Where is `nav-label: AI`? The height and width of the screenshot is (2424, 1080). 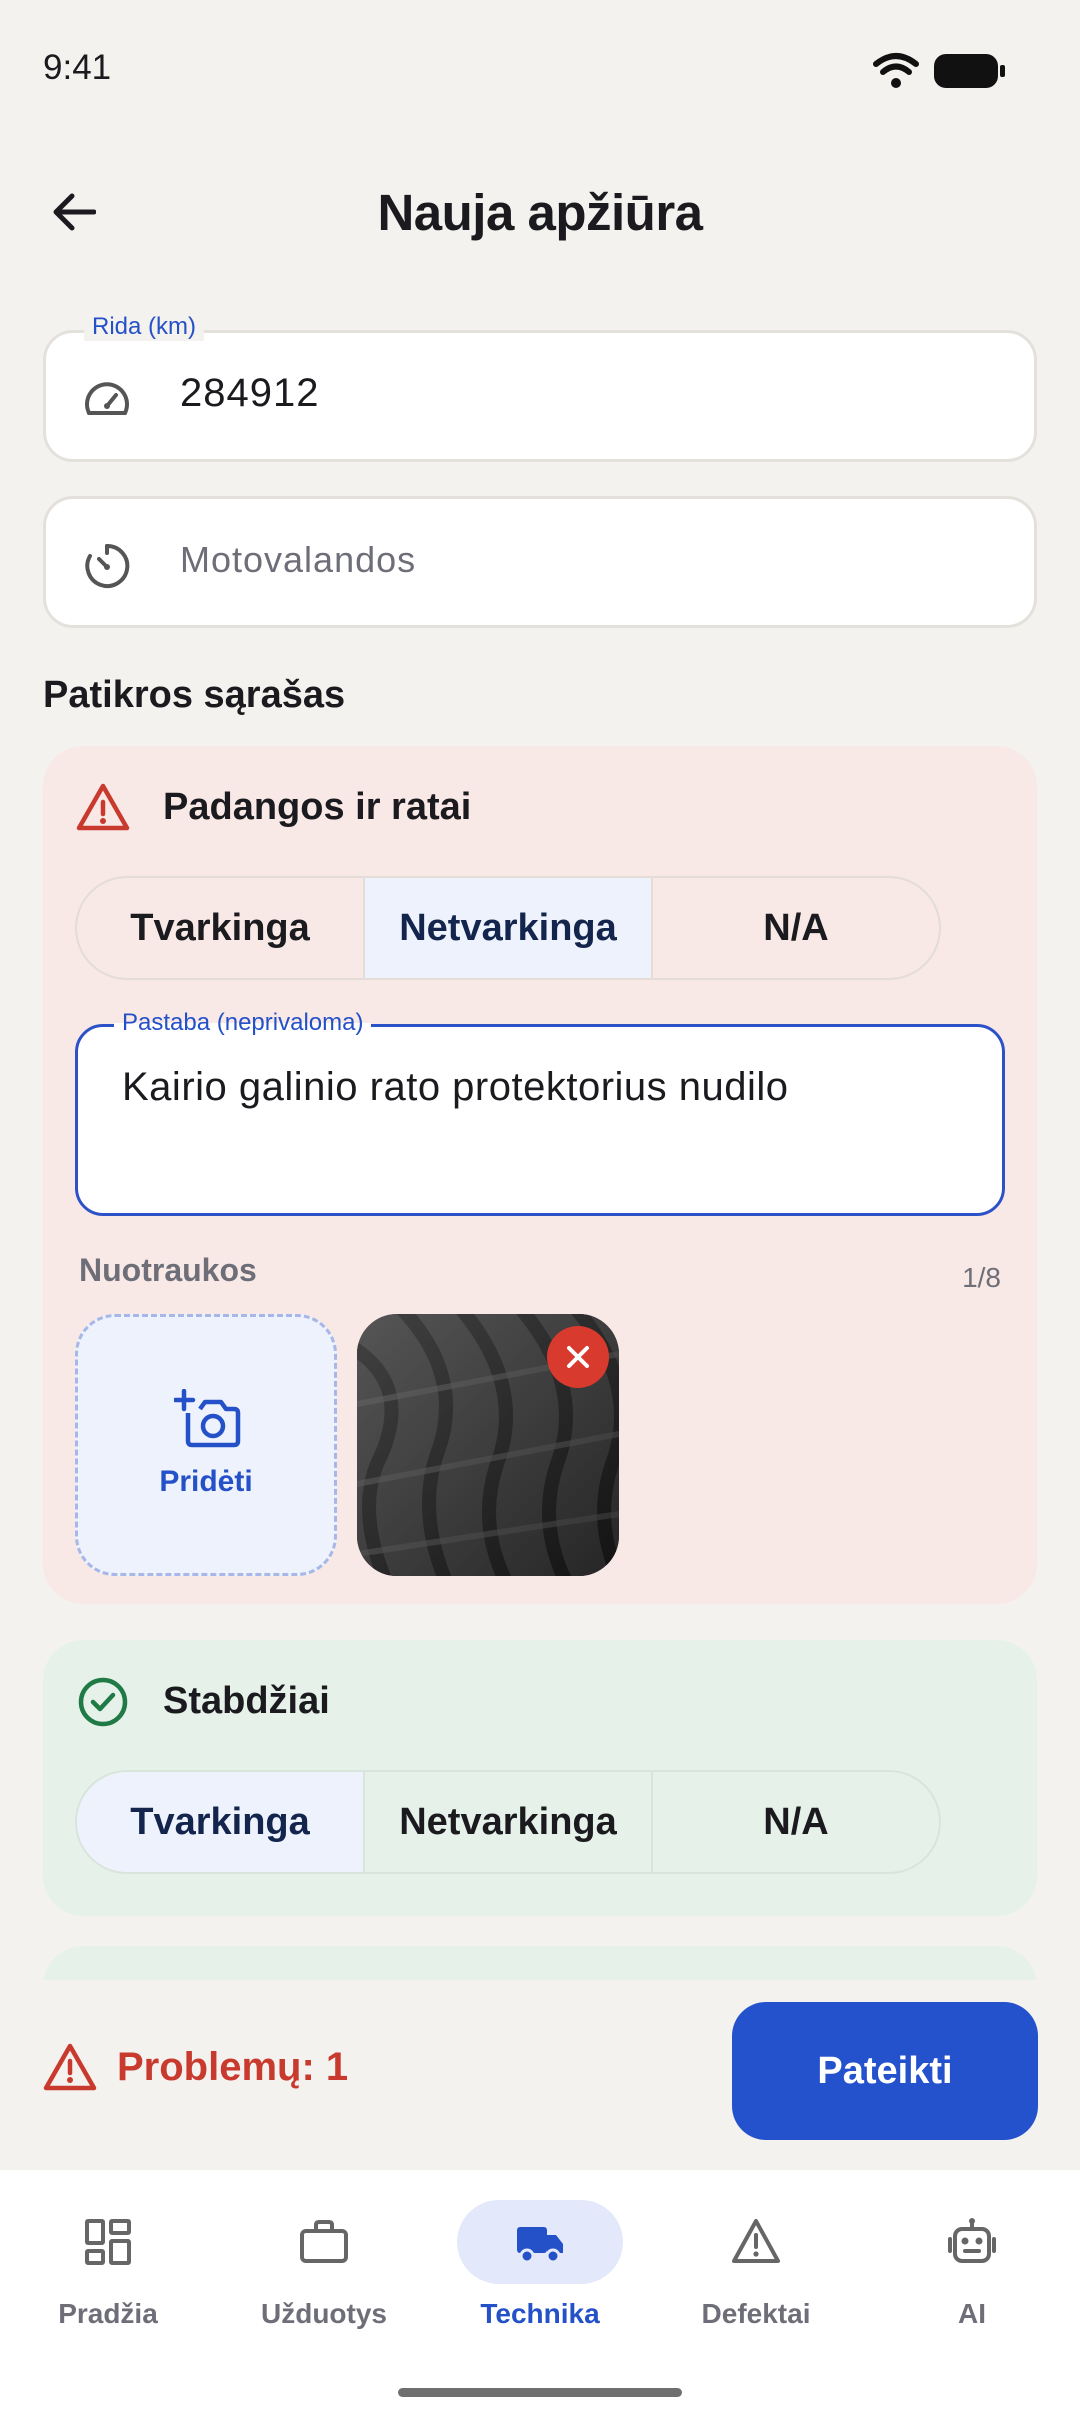 nav-label: AI is located at coordinates (972, 2313).